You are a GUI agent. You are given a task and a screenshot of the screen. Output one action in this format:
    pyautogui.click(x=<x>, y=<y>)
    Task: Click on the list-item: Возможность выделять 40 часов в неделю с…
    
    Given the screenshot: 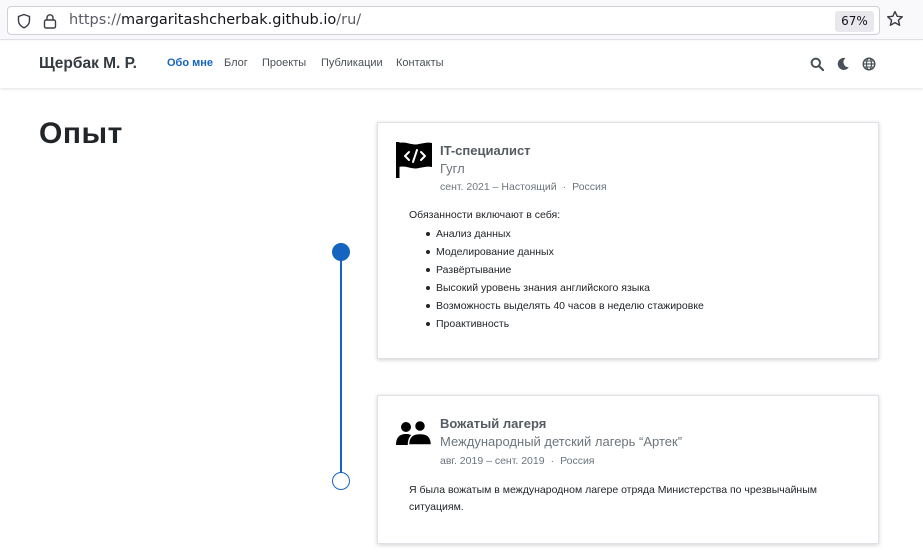 What is the action you would take?
    pyautogui.click(x=565, y=306)
    